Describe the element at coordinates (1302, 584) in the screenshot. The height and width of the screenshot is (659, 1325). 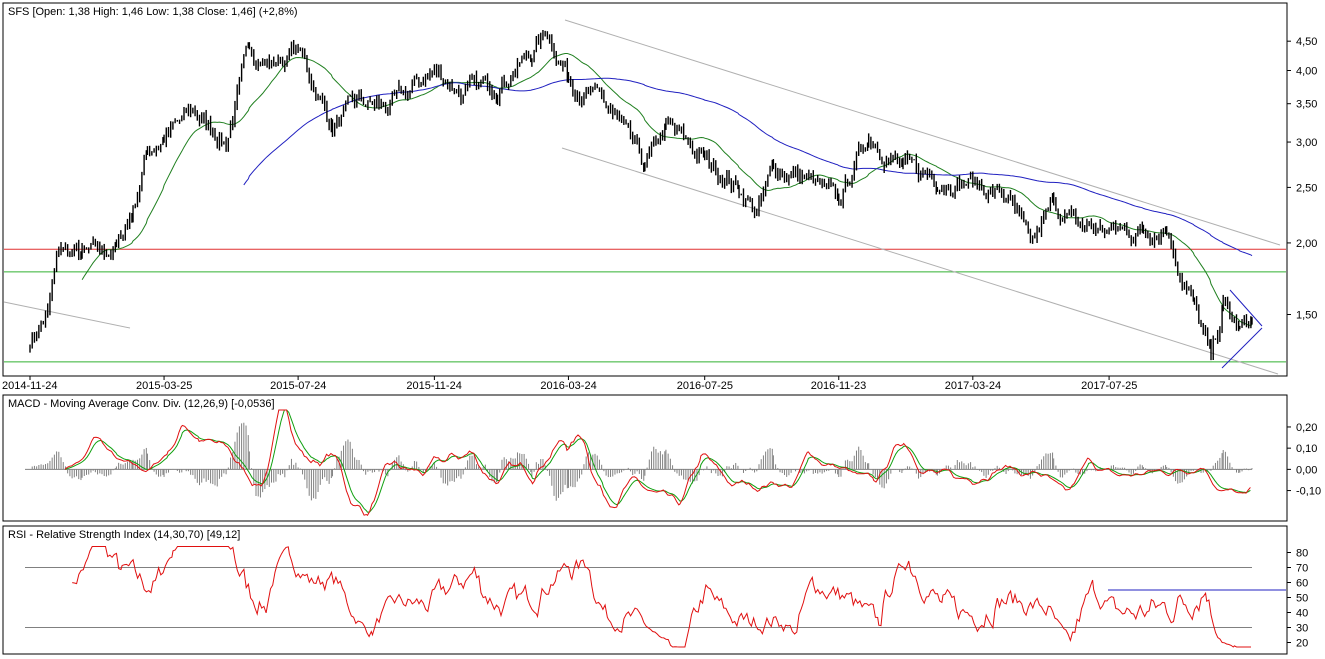
I see `rsi-y-tick-label: 60` at that location.